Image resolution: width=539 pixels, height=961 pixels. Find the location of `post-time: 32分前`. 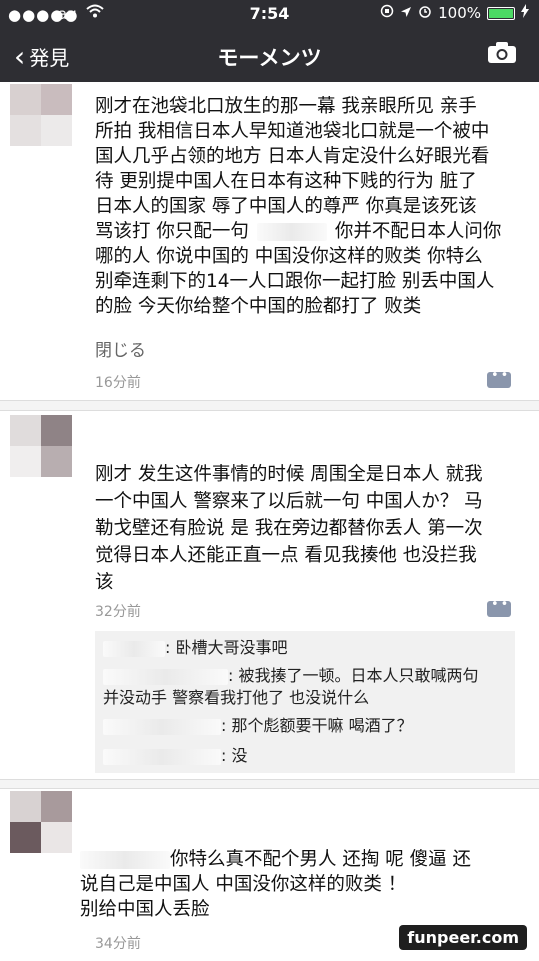

post-time: 32分前 is located at coordinates (118, 612).